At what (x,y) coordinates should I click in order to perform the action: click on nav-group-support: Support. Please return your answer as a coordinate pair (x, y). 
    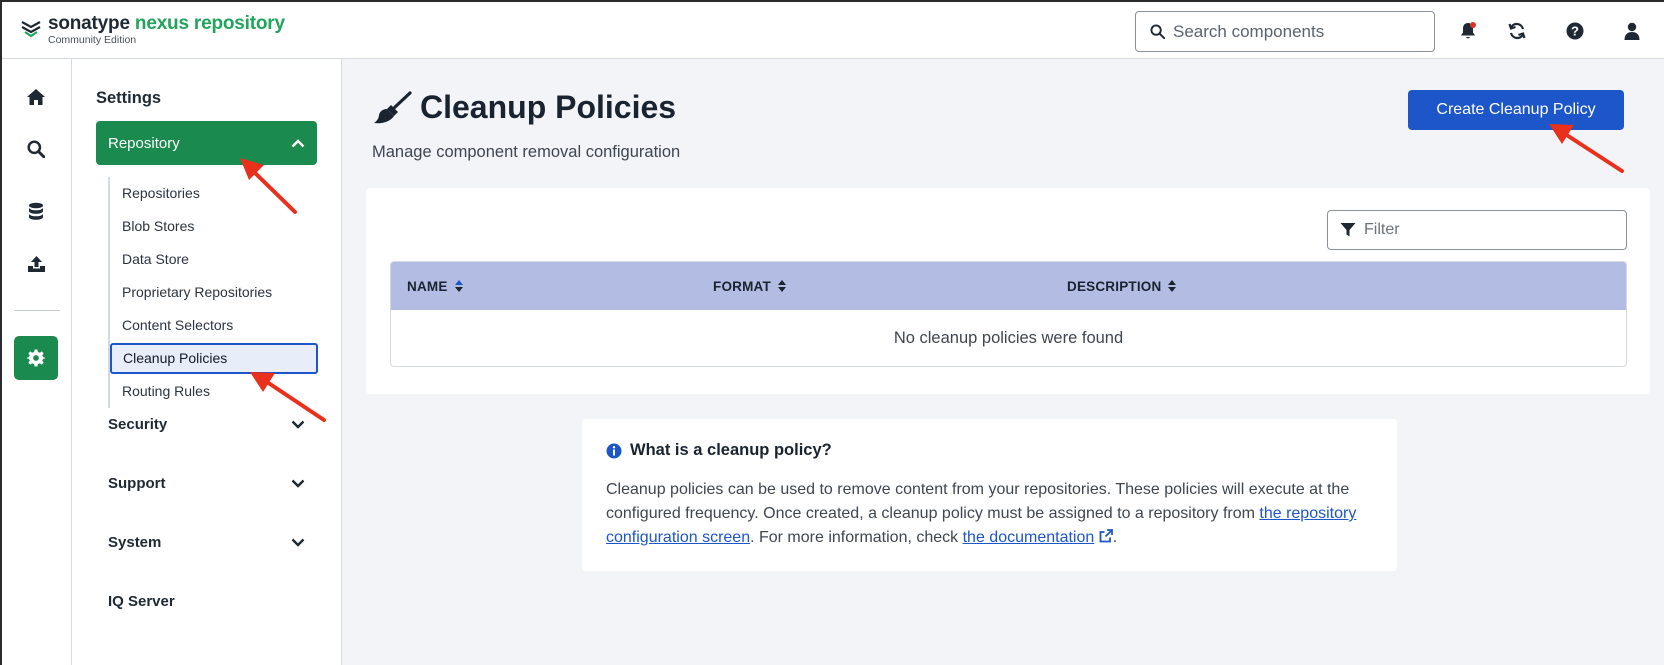
    Looking at the image, I should click on (206, 483).